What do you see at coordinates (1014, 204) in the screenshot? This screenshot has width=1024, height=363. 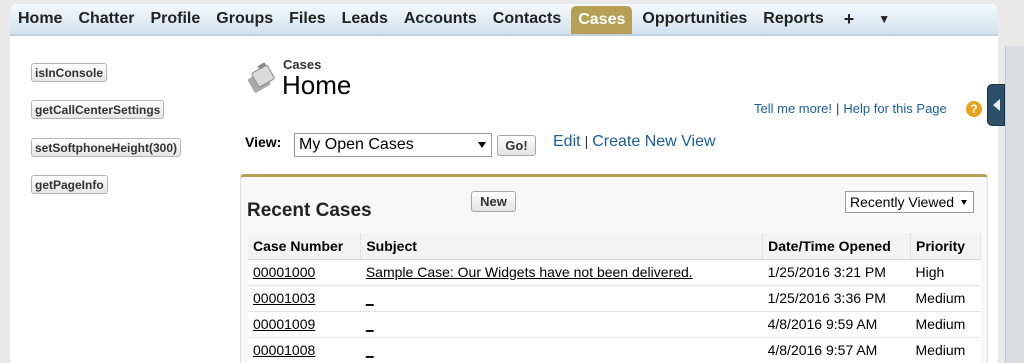 I see `console-sidebar` at bounding box center [1014, 204].